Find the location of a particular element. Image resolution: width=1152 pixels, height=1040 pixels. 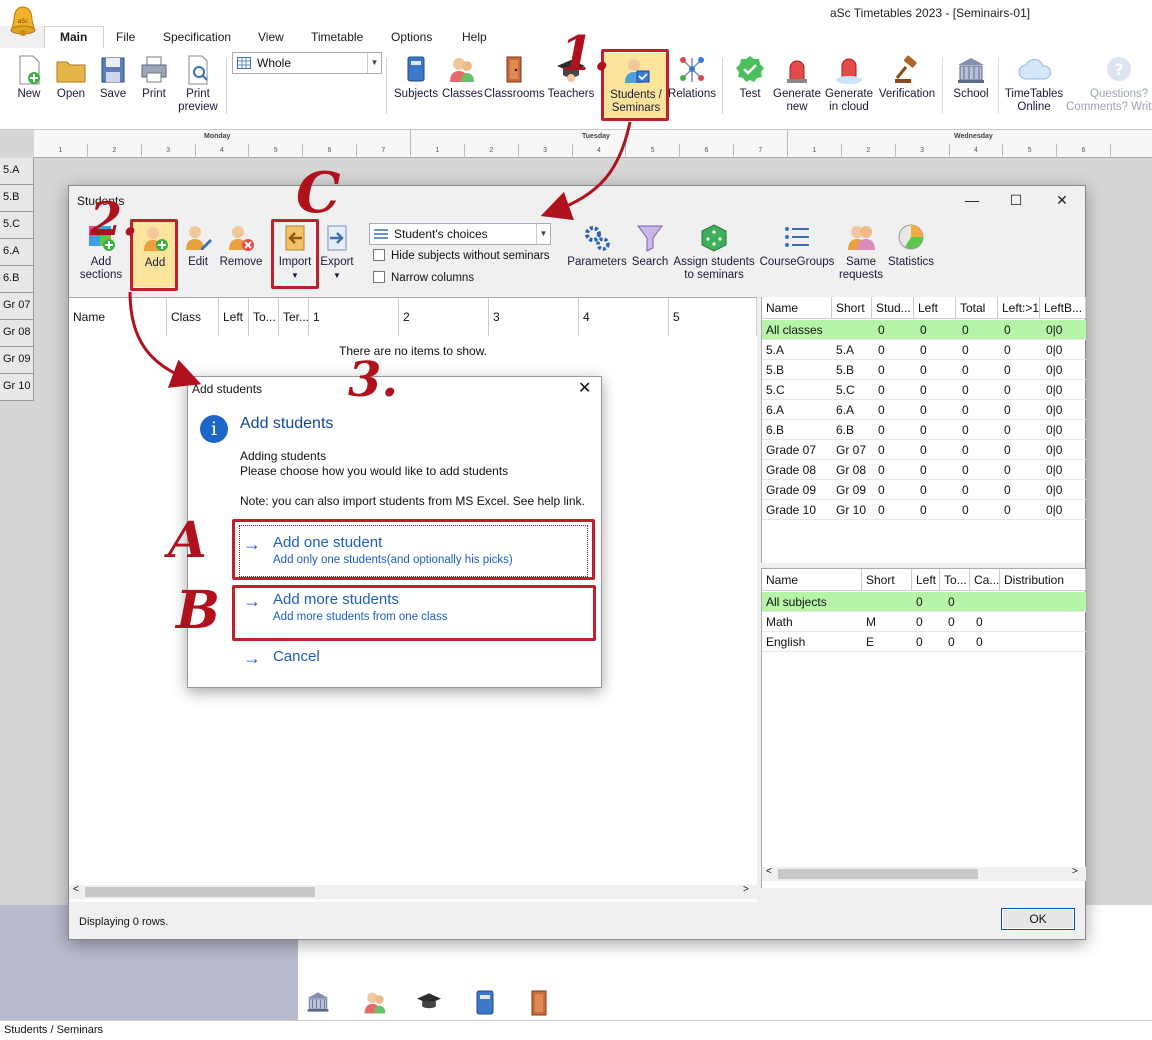

assign-students-button: Assign students to seminars is located at coordinates (714, 252).